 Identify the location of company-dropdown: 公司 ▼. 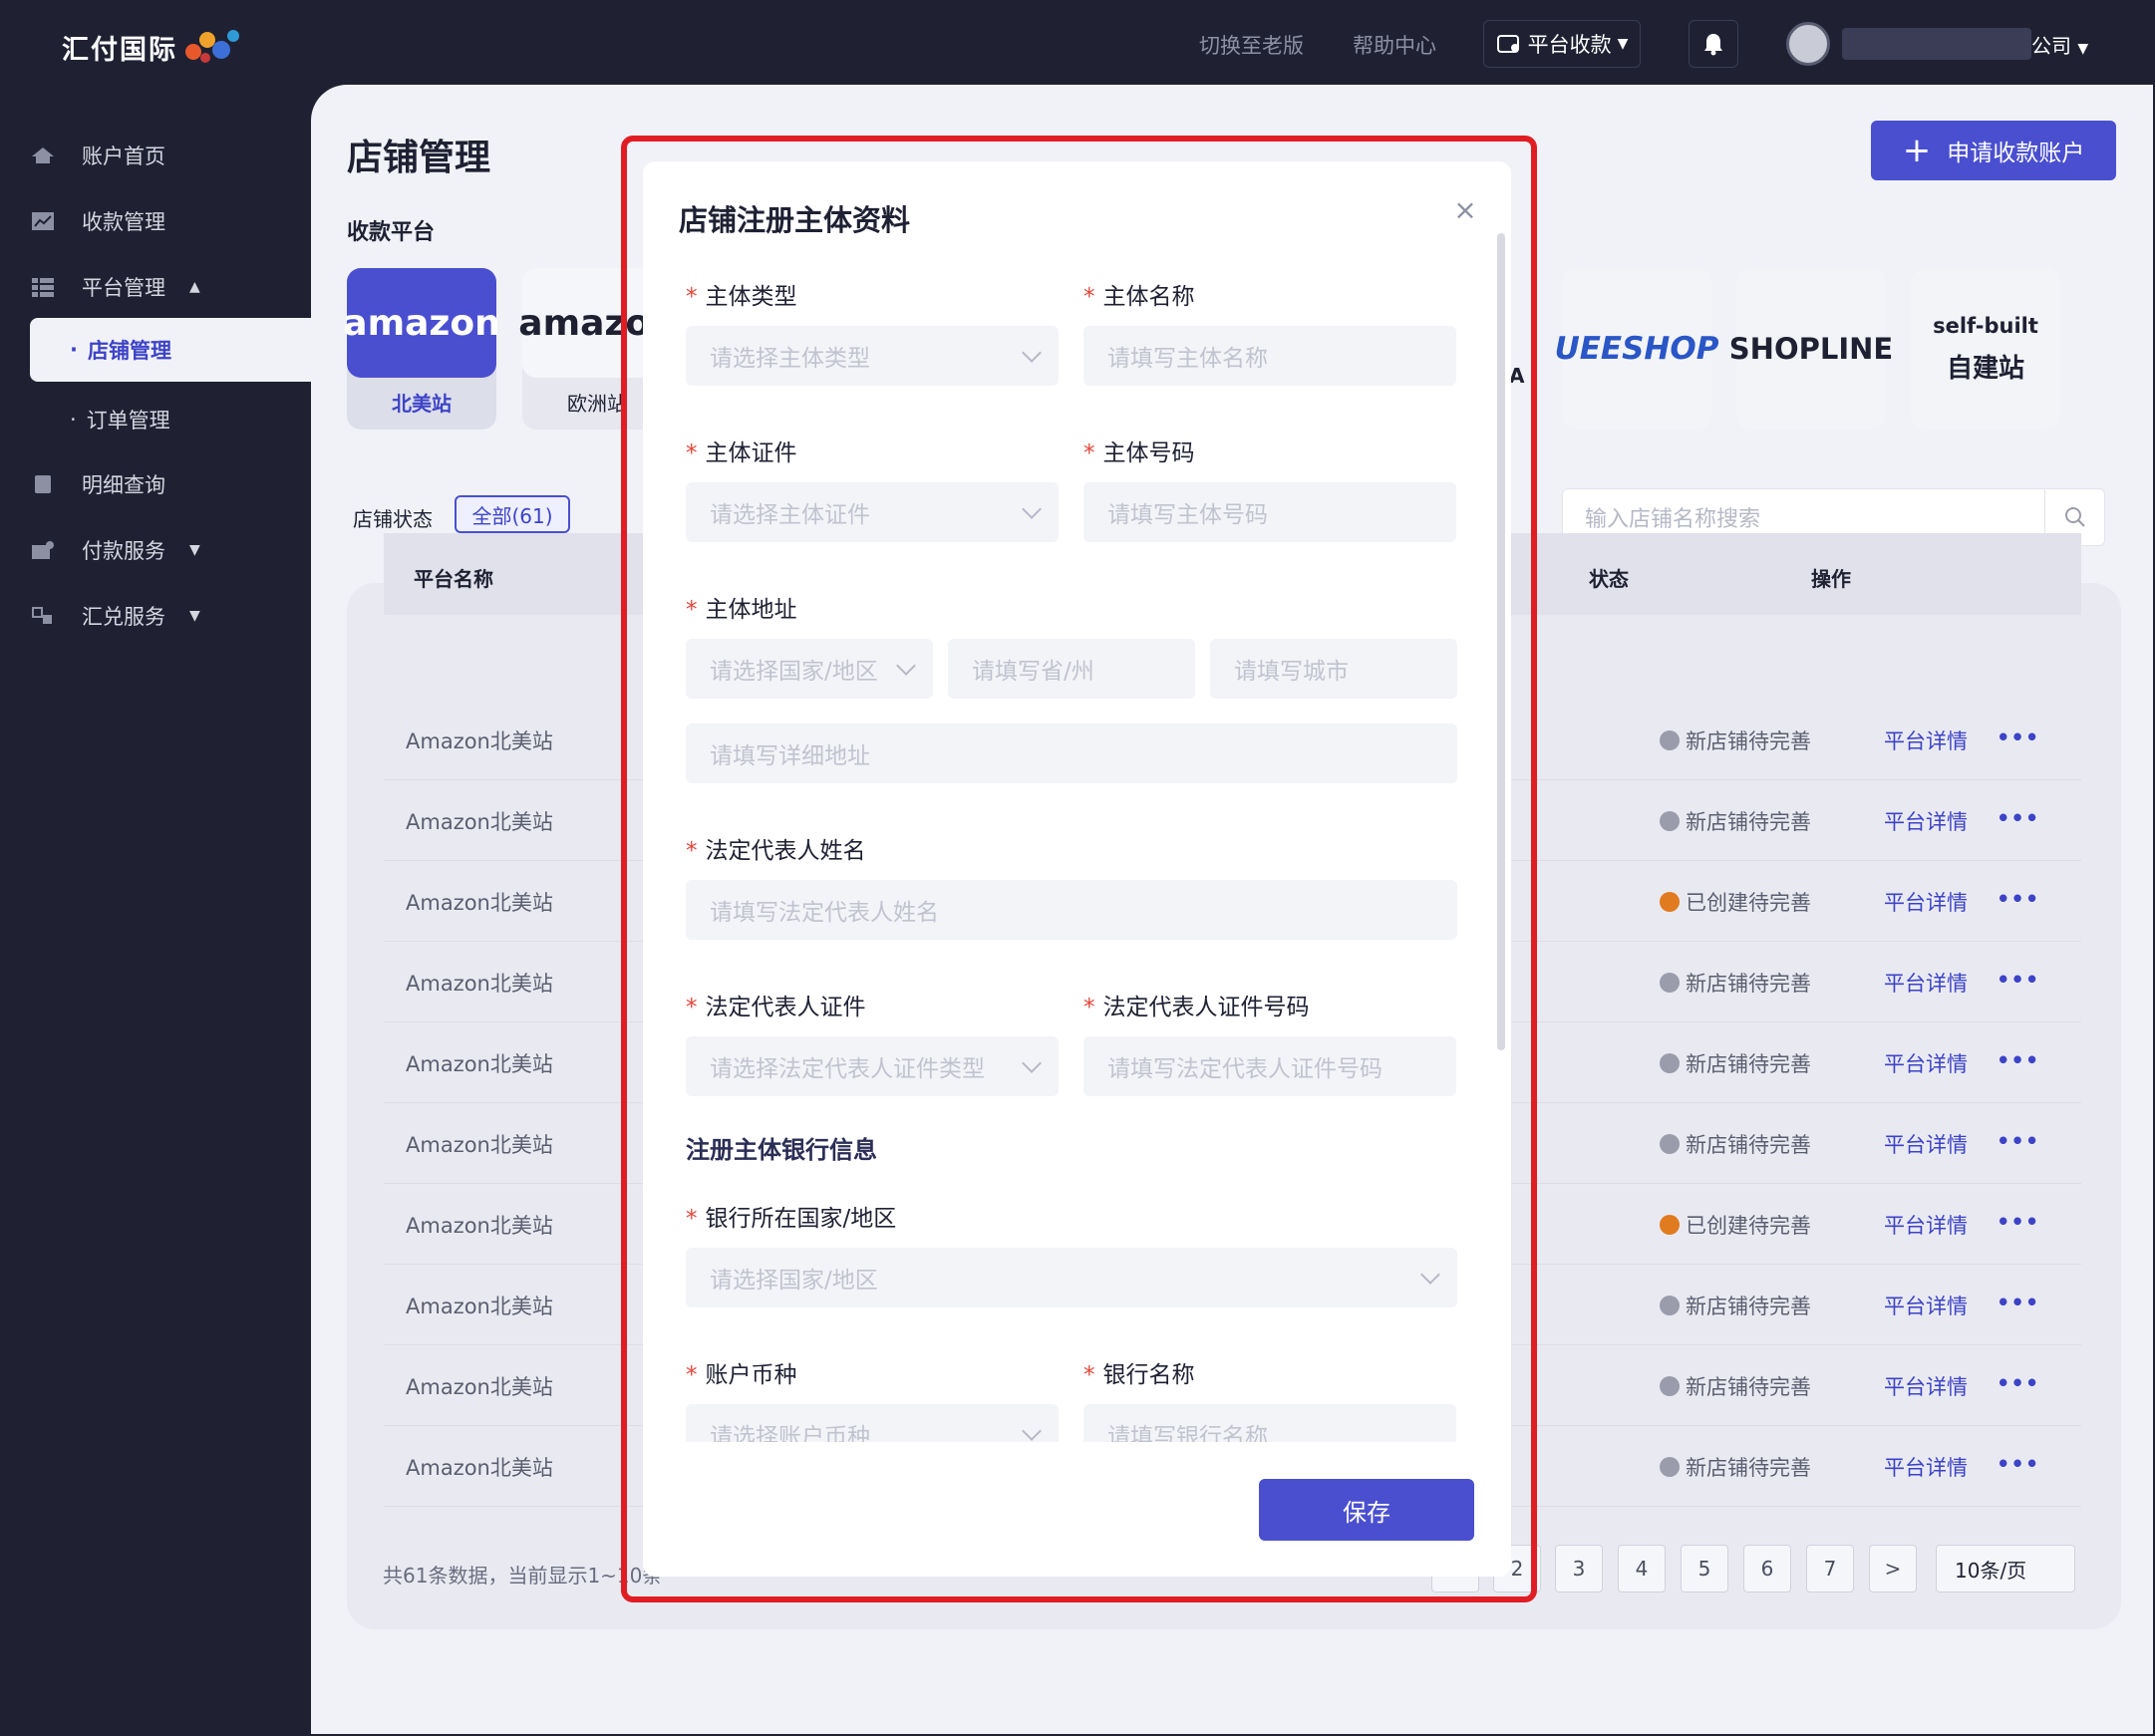
(2059, 44).